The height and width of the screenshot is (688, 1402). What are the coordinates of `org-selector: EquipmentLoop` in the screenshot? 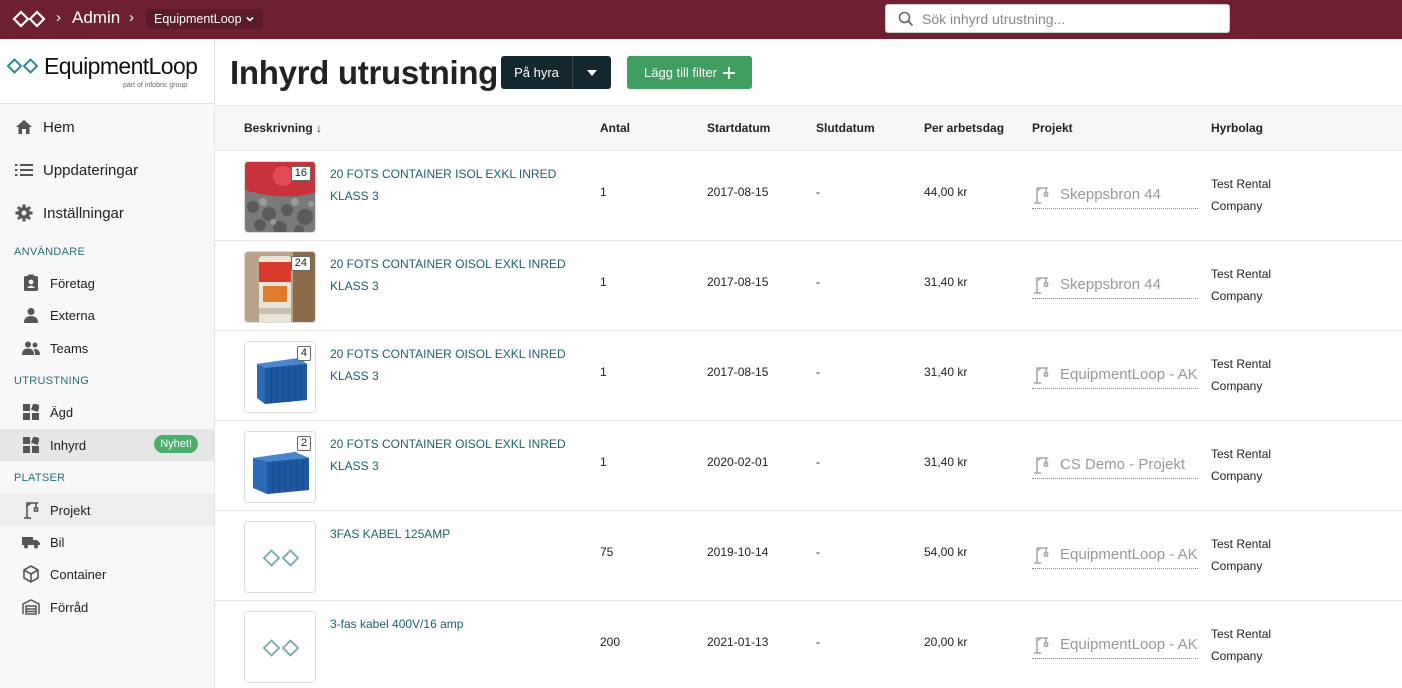 It's located at (204, 19).